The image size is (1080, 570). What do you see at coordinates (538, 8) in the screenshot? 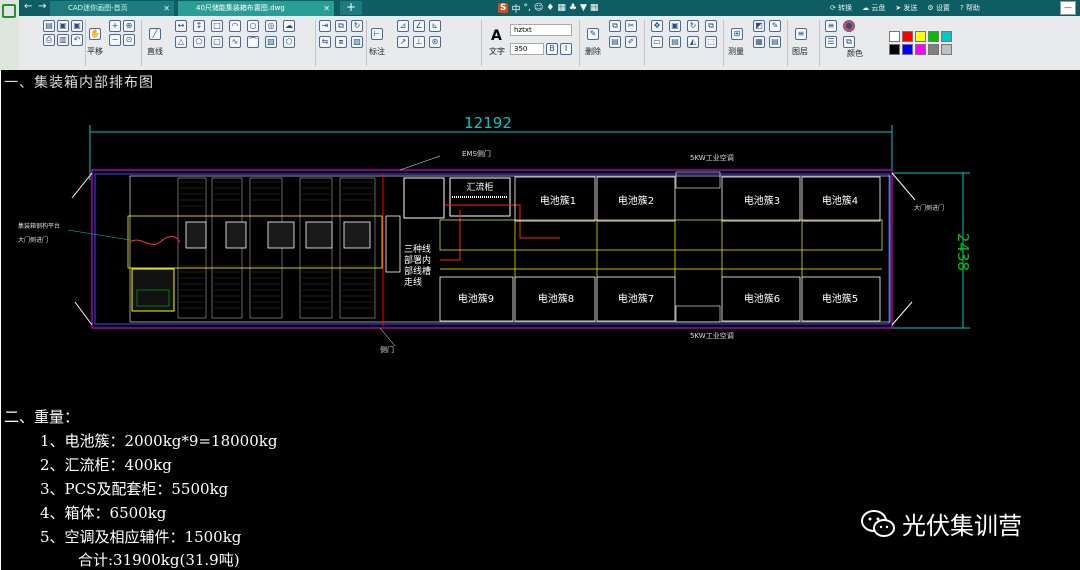
I see `emoji-icon: ☺` at bounding box center [538, 8].